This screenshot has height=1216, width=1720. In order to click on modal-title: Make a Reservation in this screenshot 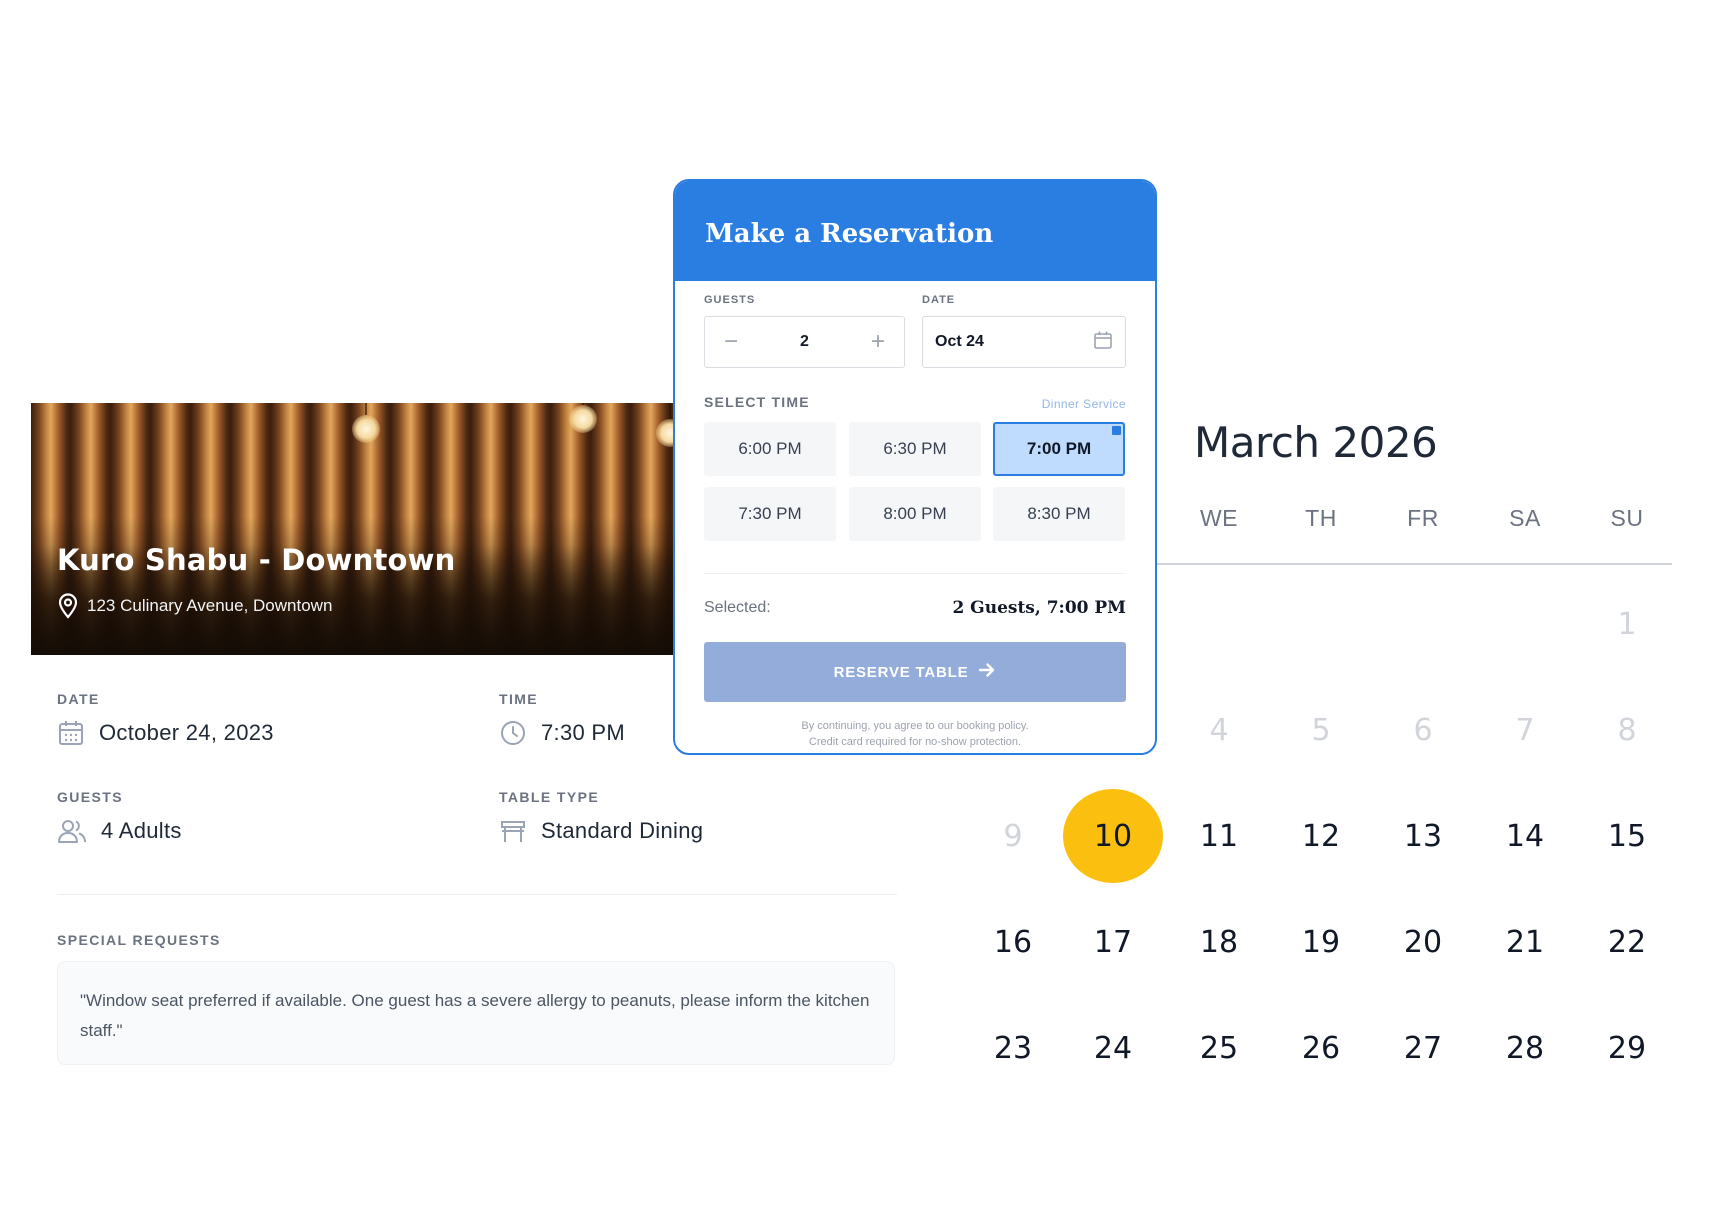, I will do `click(849, 234)`.